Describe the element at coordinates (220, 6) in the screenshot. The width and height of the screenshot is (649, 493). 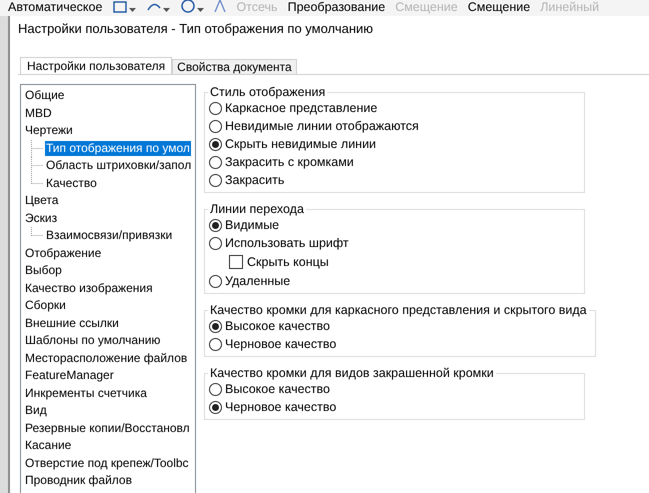
I see `letter-icon` at that location.